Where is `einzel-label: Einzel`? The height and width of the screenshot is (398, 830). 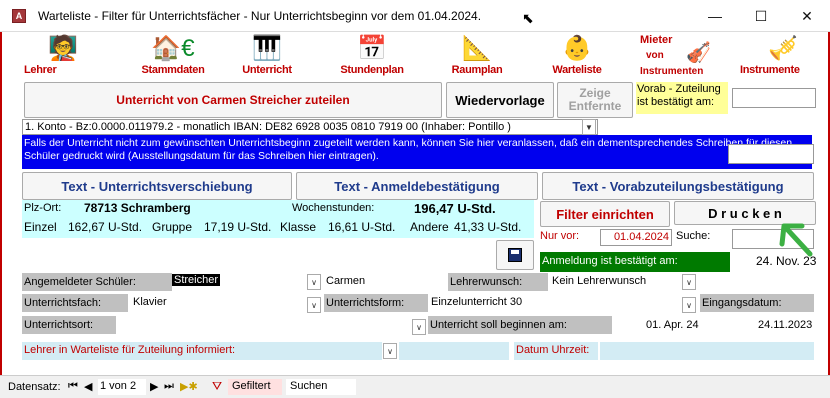
einzel-label: Einzel is located at coordinates (40, 227).